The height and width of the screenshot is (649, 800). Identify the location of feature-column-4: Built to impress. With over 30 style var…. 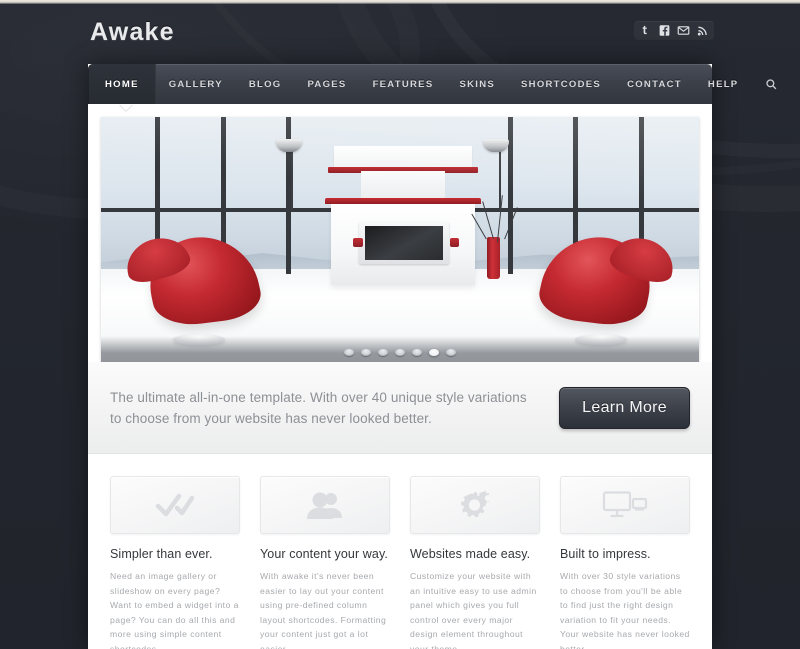
(625, 562).